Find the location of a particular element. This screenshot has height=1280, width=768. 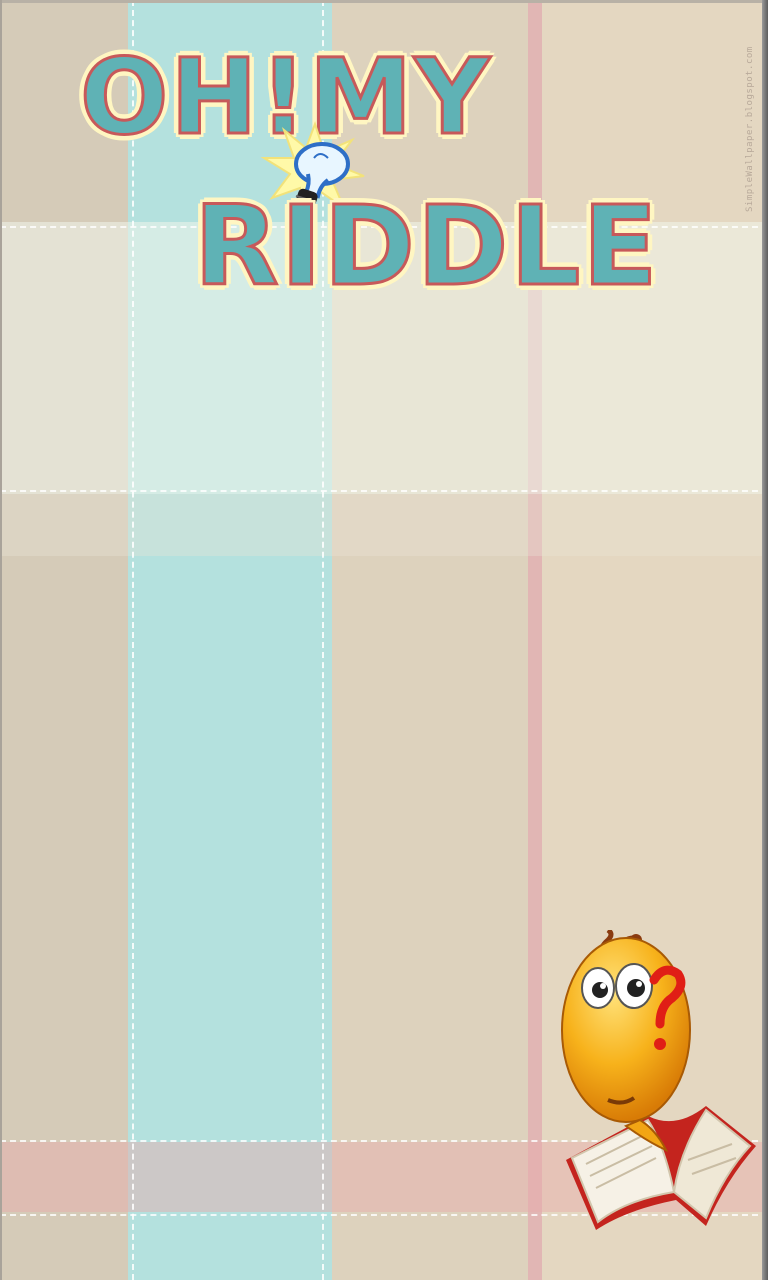

background-band is located at coordinates (384, 525).